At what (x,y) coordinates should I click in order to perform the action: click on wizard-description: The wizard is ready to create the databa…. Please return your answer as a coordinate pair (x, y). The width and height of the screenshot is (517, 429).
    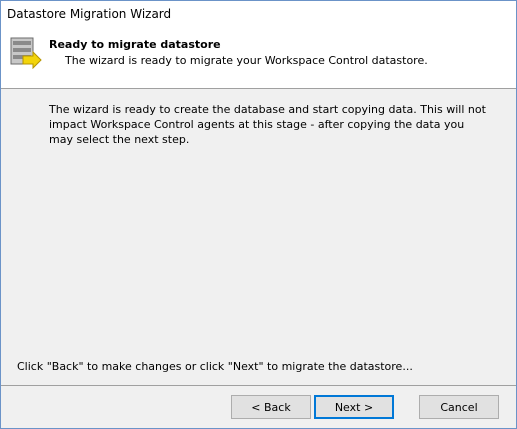
    Looking at the image, I should click on (267, 124).